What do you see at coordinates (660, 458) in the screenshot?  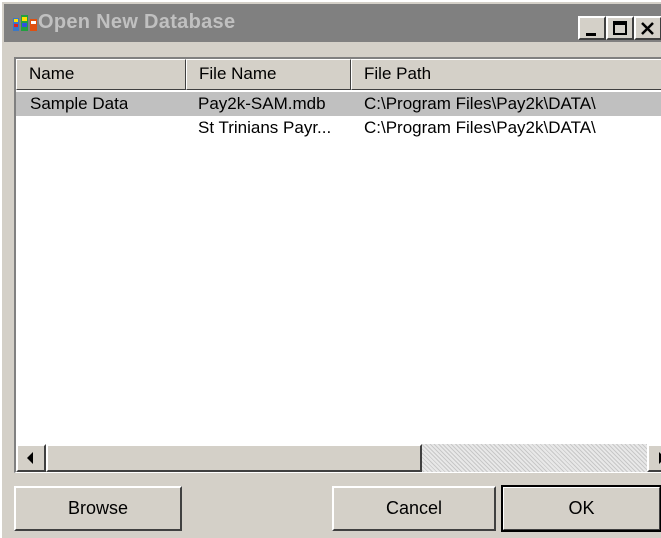 I see `scroll-right-icon` at bounding box center [660, 458].